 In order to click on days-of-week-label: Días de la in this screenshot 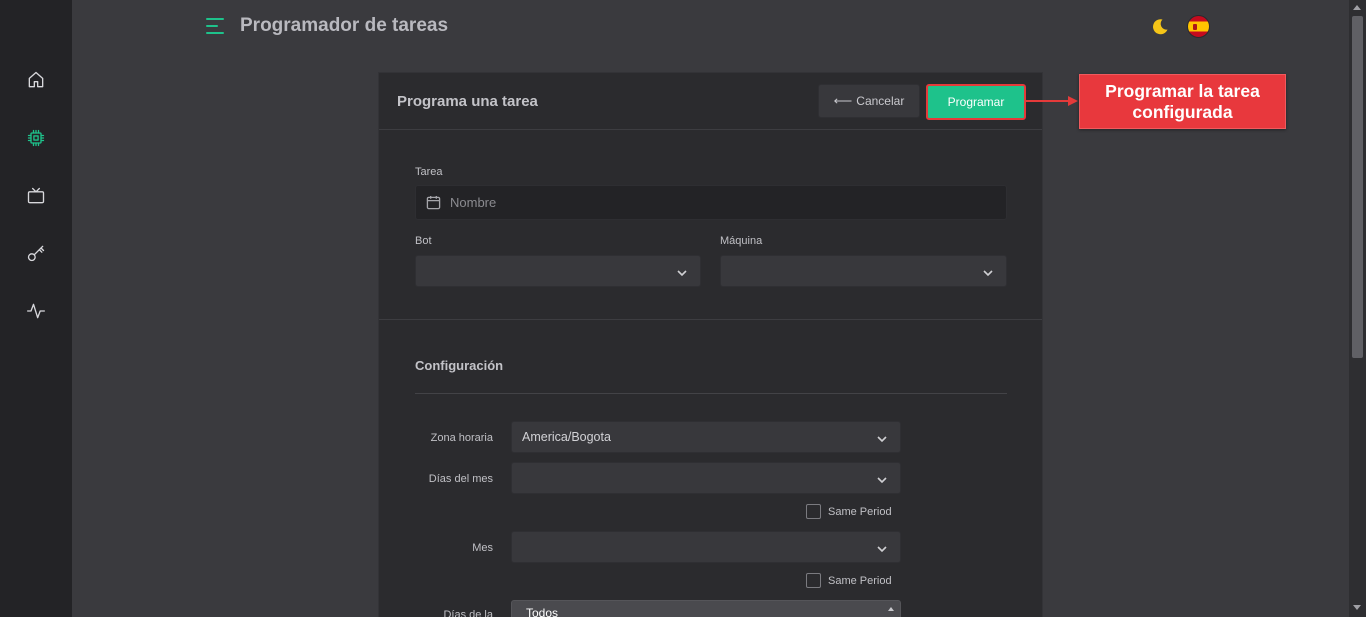, I will do `click(468, 613)`.